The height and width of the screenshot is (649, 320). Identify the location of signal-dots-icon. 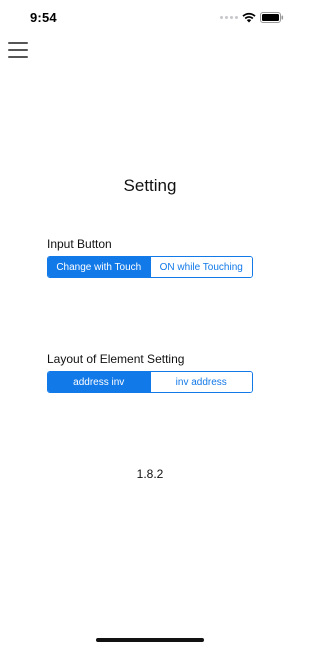
(229, 17).